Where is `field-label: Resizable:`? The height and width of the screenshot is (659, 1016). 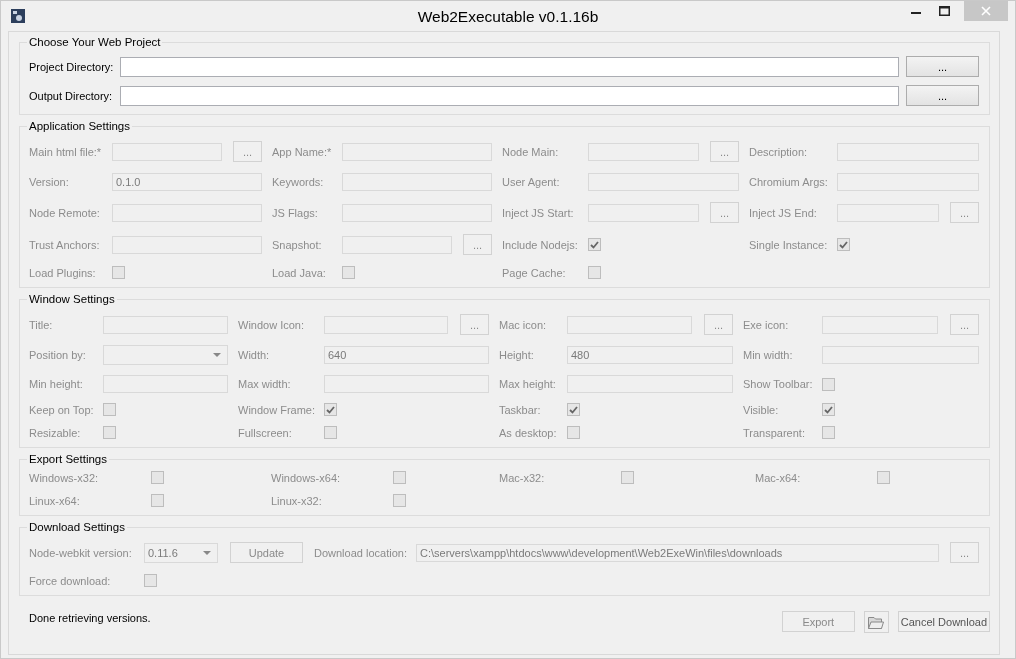 field-label: Resizable: is located at coordinates (55, 432).